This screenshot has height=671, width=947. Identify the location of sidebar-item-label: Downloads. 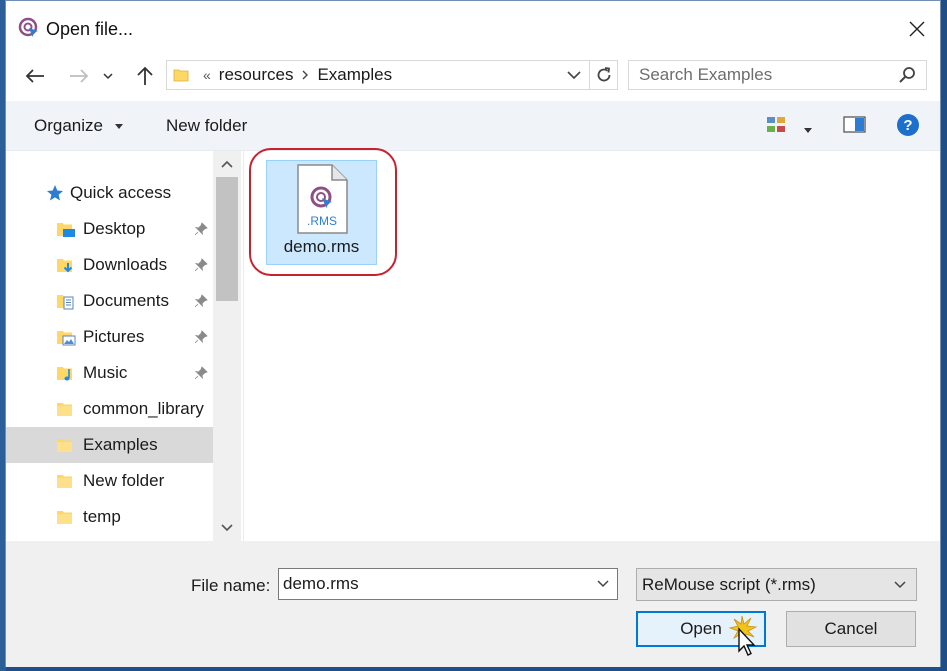
(125, 264).